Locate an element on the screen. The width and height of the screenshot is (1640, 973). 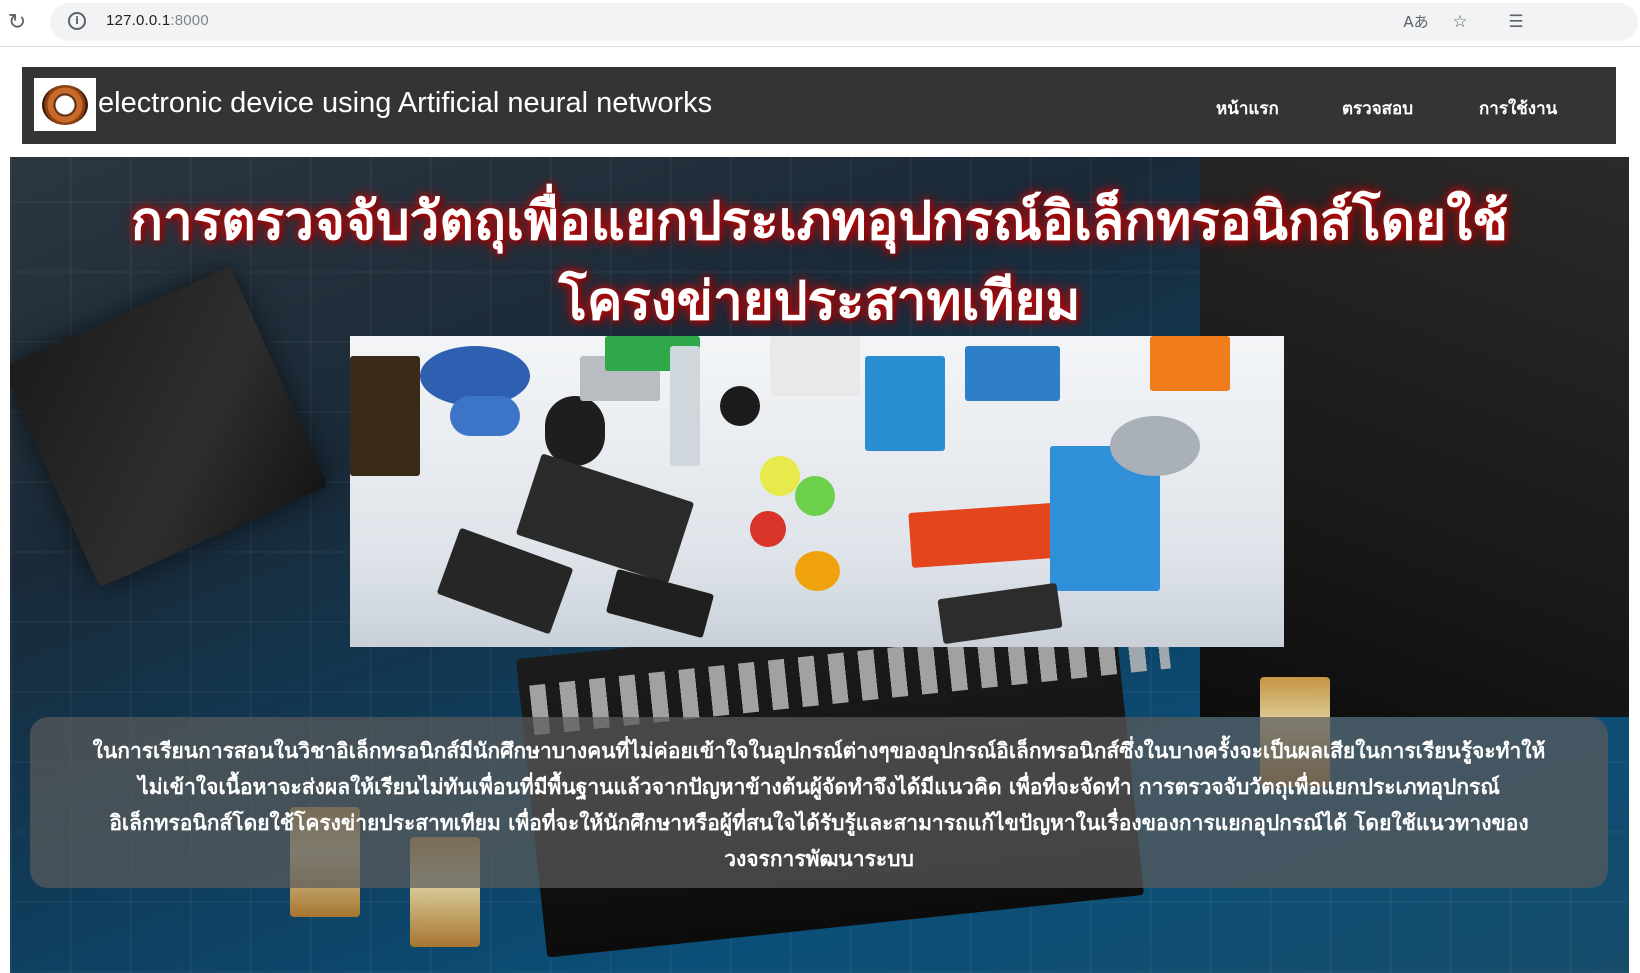
address-bar: i 127.0.0.1:8000 Aあ ☆ ☰ is located at coordinates (844, 22).